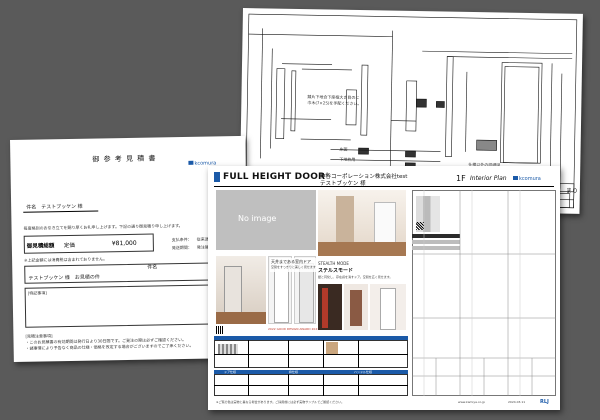 This screenshot has height=420, width=600. Describe the element at coordinates (334, 103) in the screenshot. I see `drawing-note-2: 巾木(7×25)を手配ください。` at that location.